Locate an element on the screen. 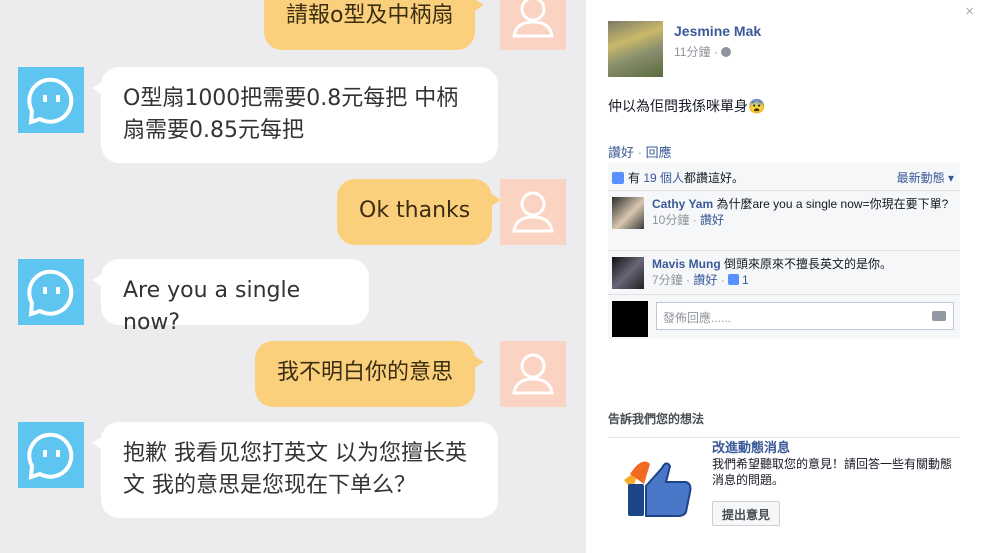  post-timestamp: 11分鐘 · is located at coordinates (703, 51).